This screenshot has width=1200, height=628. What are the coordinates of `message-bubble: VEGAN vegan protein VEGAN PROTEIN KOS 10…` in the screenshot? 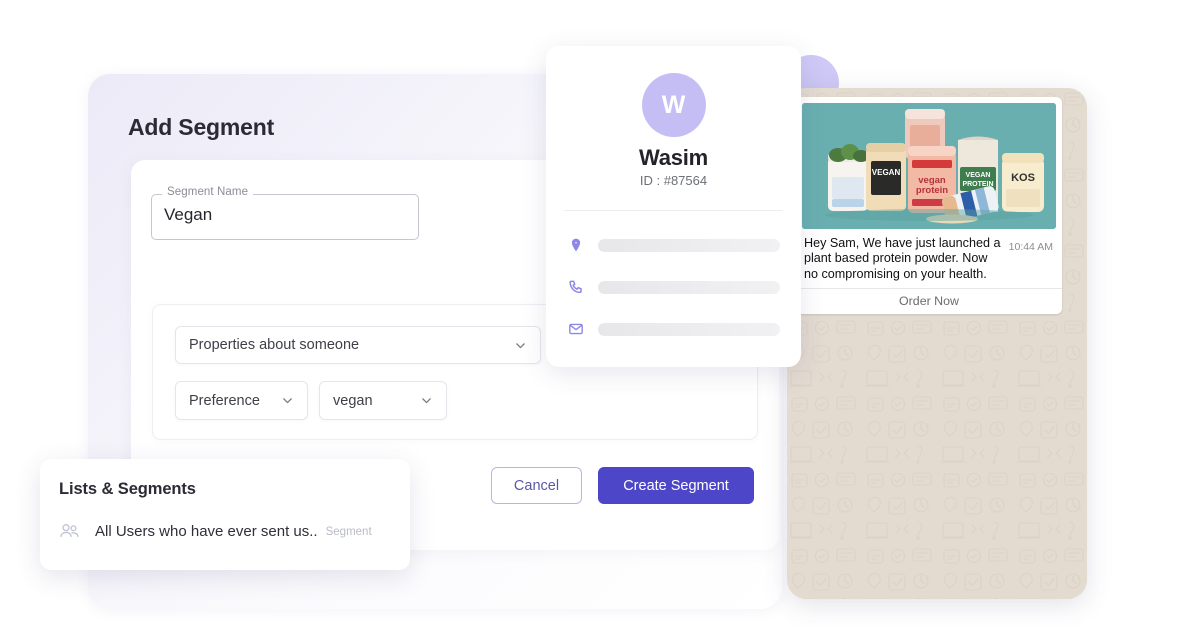 It's located at (929, 205).